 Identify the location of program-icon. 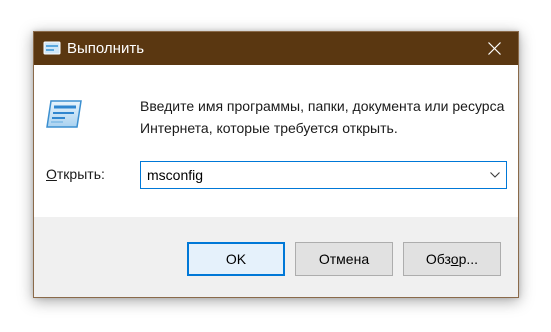
(64, 114).